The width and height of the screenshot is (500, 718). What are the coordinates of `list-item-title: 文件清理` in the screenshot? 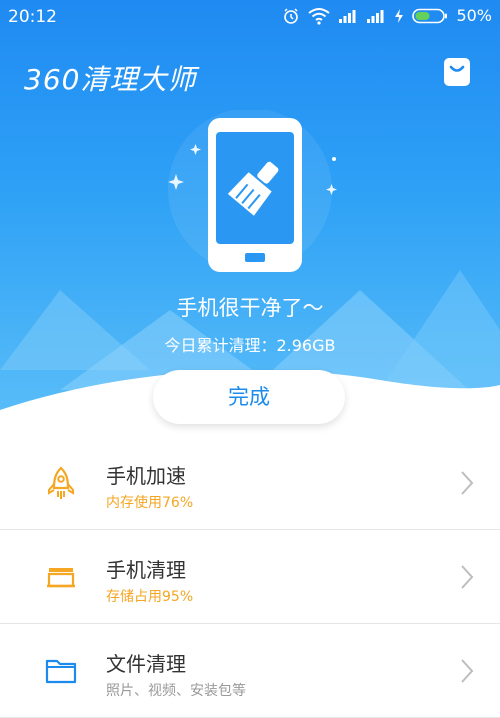 It's located at (146, 664).